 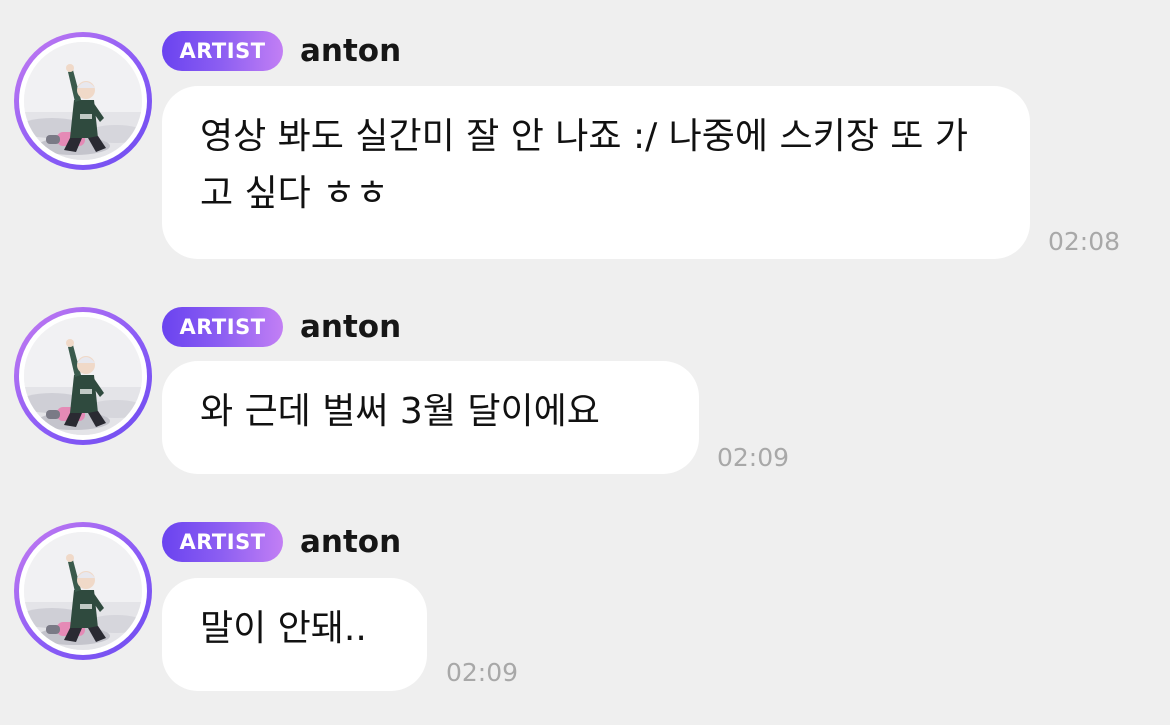 I want to click on message-timestamp: 02:08, so click(x=1084, y=241).